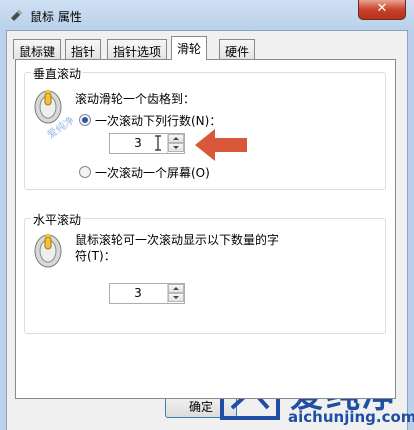 The image size is (414, 430). I want to click on tab-pointers: 指针, so click(83, 49).